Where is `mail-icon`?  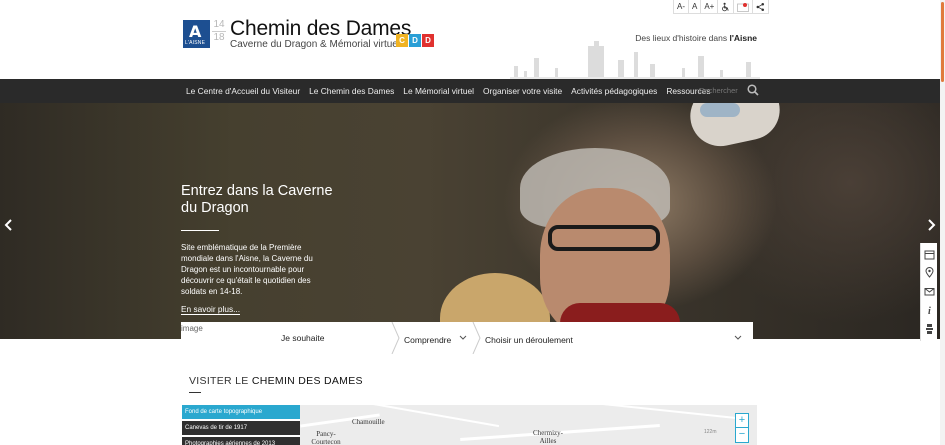
mail-icon is located at coordinates (929, 291).